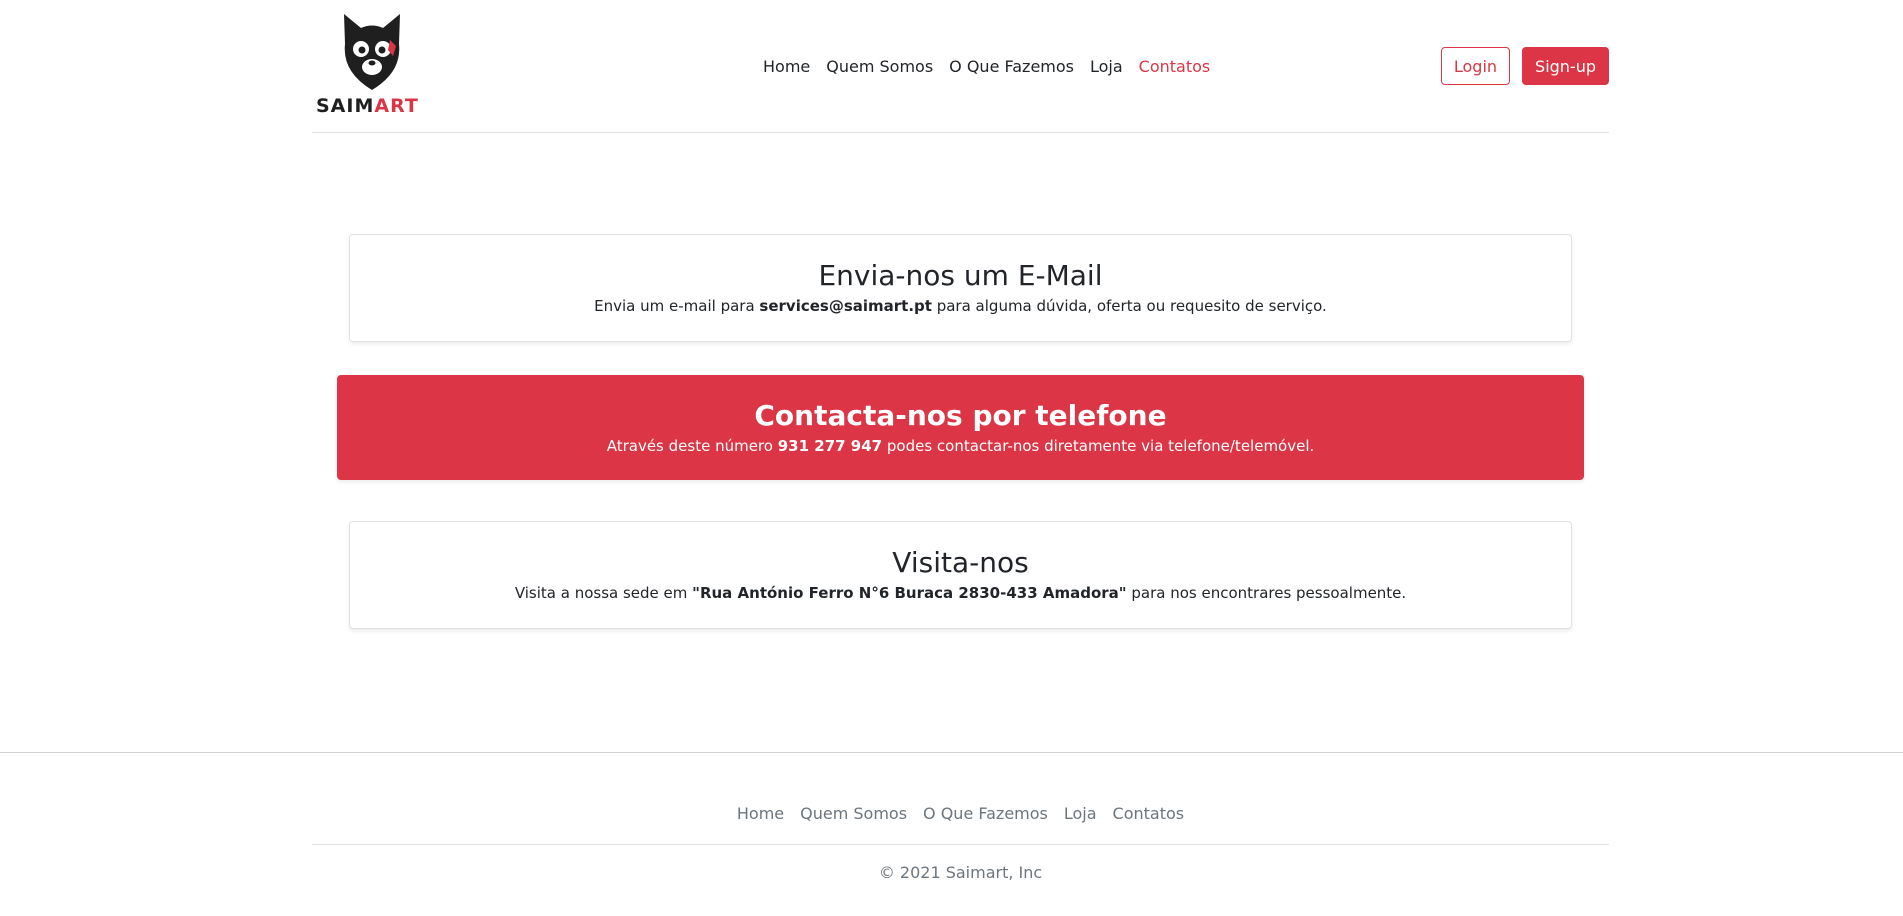  Describe the element at coordinates (960, 562) in the screenshot. I see `visit-card-title: Visita-nos` at that location.